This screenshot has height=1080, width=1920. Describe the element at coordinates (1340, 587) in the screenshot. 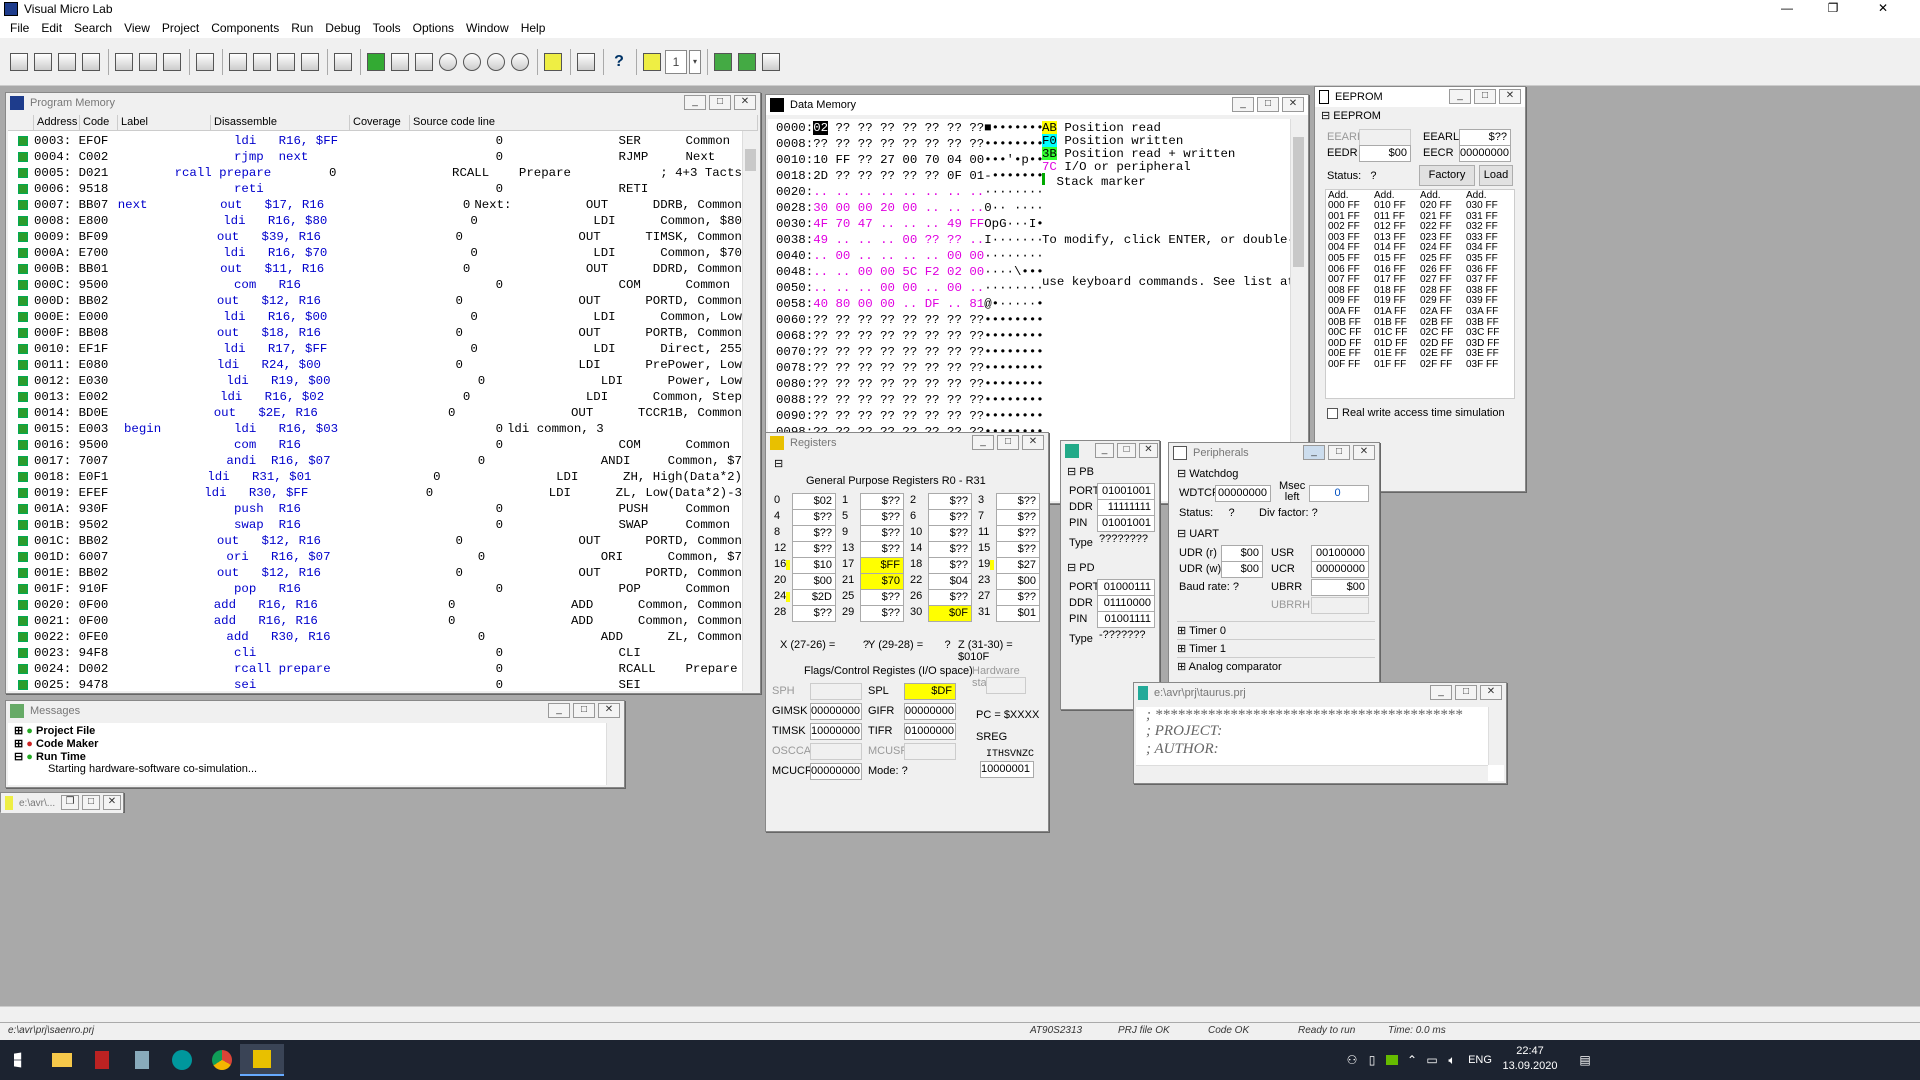

I see `ubrr-field: $00` at that location.